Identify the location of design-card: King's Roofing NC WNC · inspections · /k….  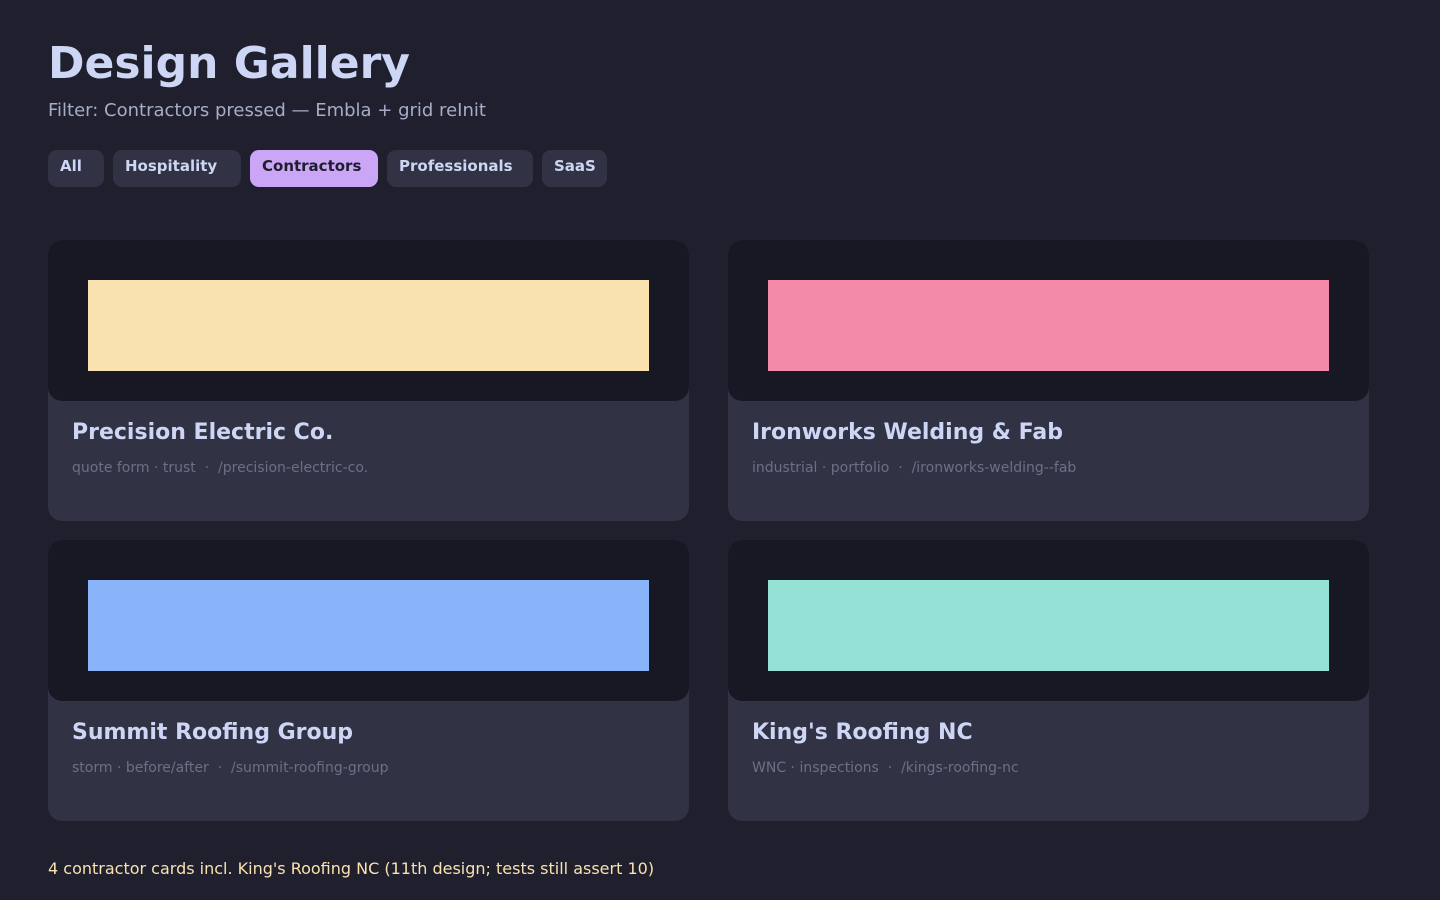
(1048, 680).